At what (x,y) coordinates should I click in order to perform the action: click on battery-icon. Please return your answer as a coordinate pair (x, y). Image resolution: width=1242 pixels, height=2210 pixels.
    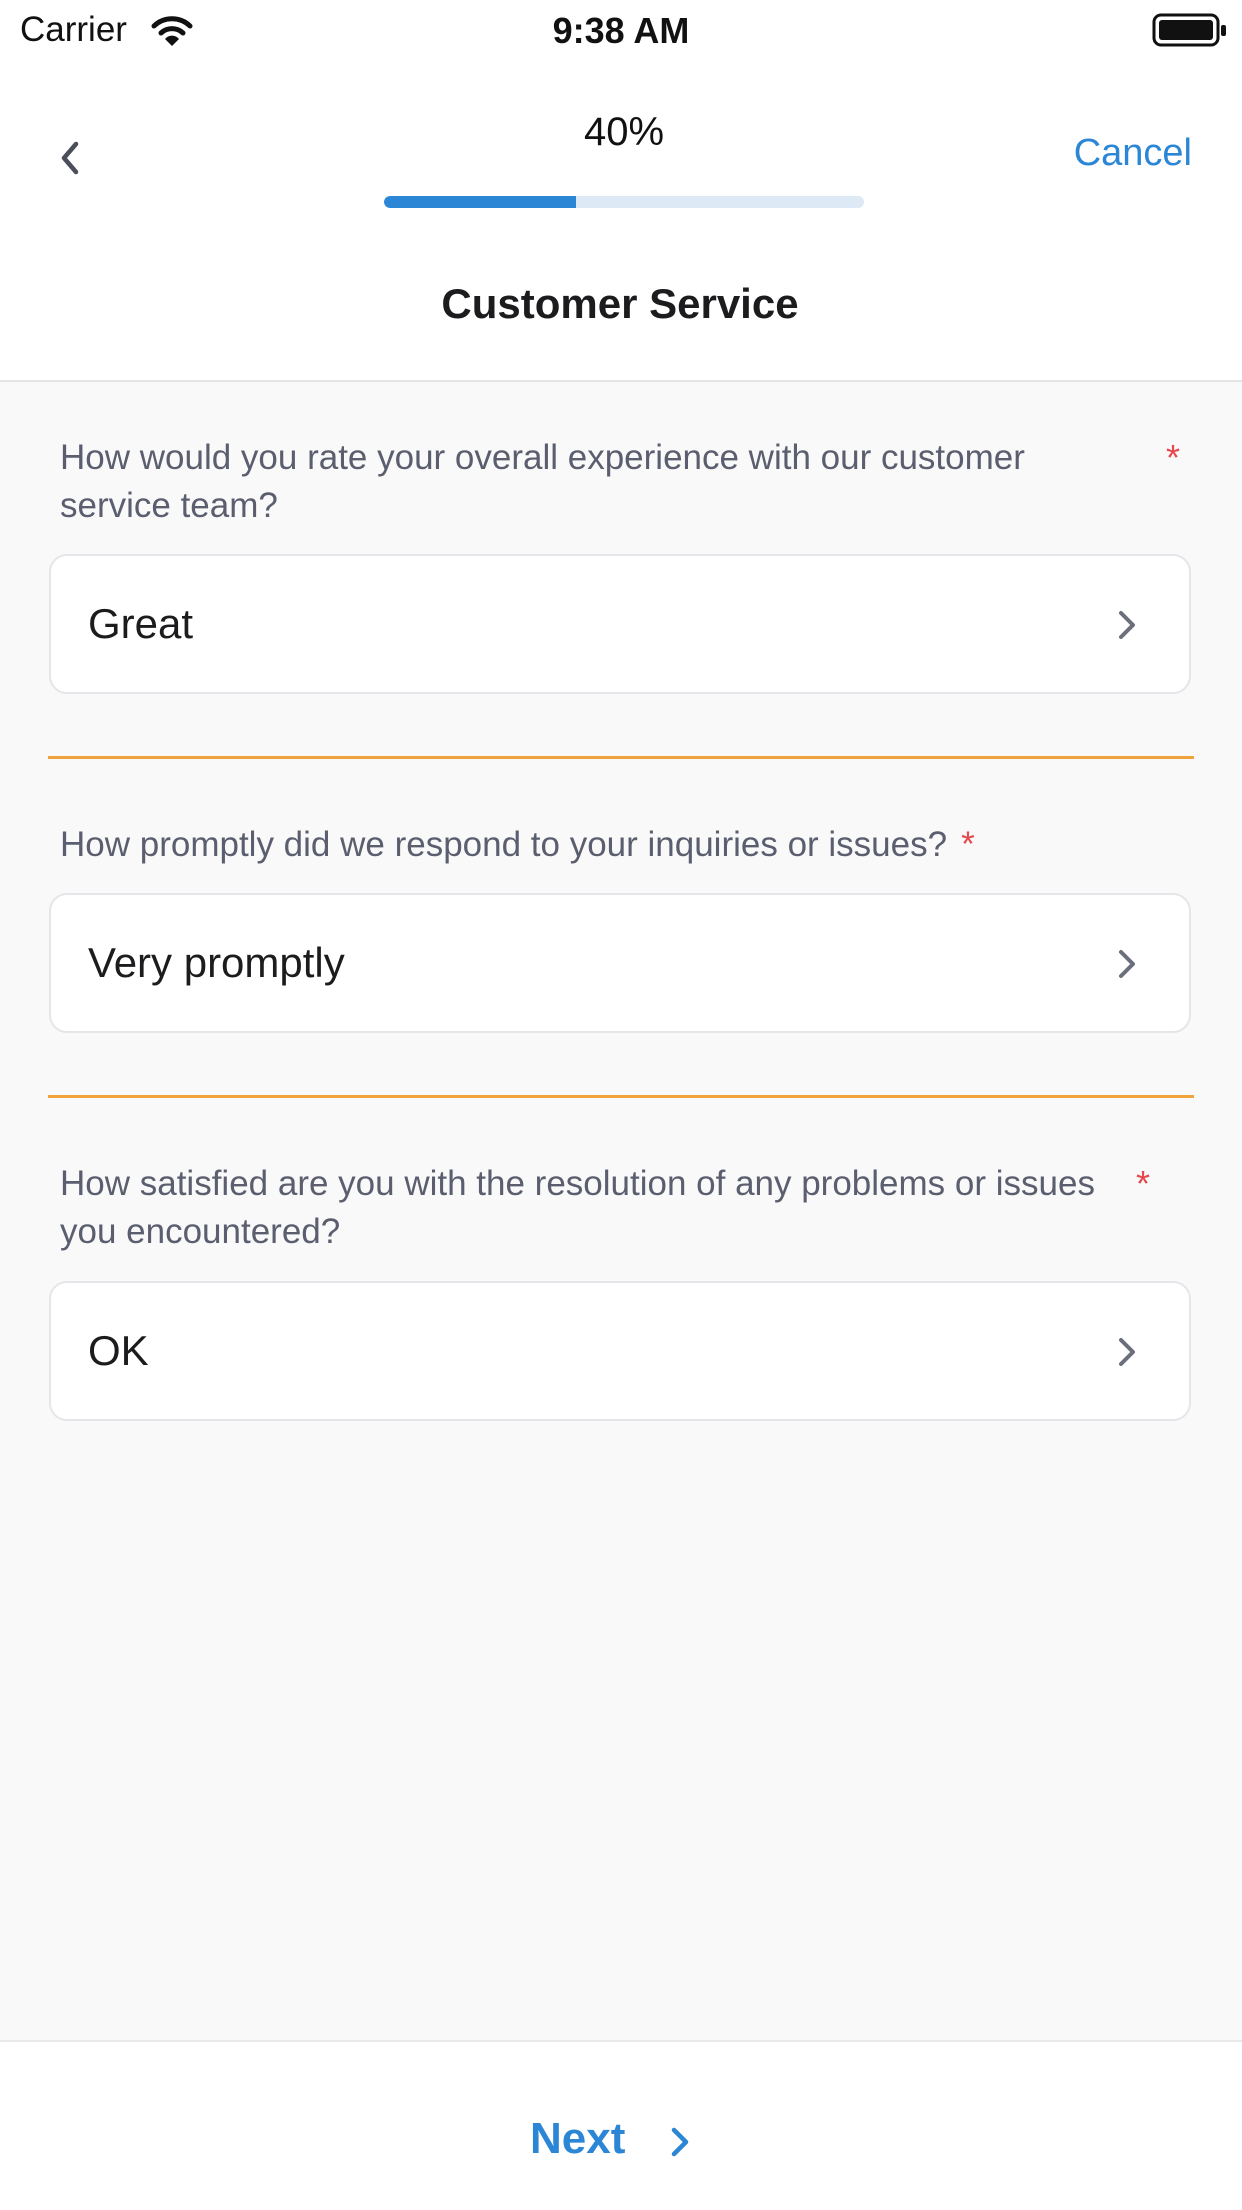
    Looking at the image, I should click on (1190, 33).